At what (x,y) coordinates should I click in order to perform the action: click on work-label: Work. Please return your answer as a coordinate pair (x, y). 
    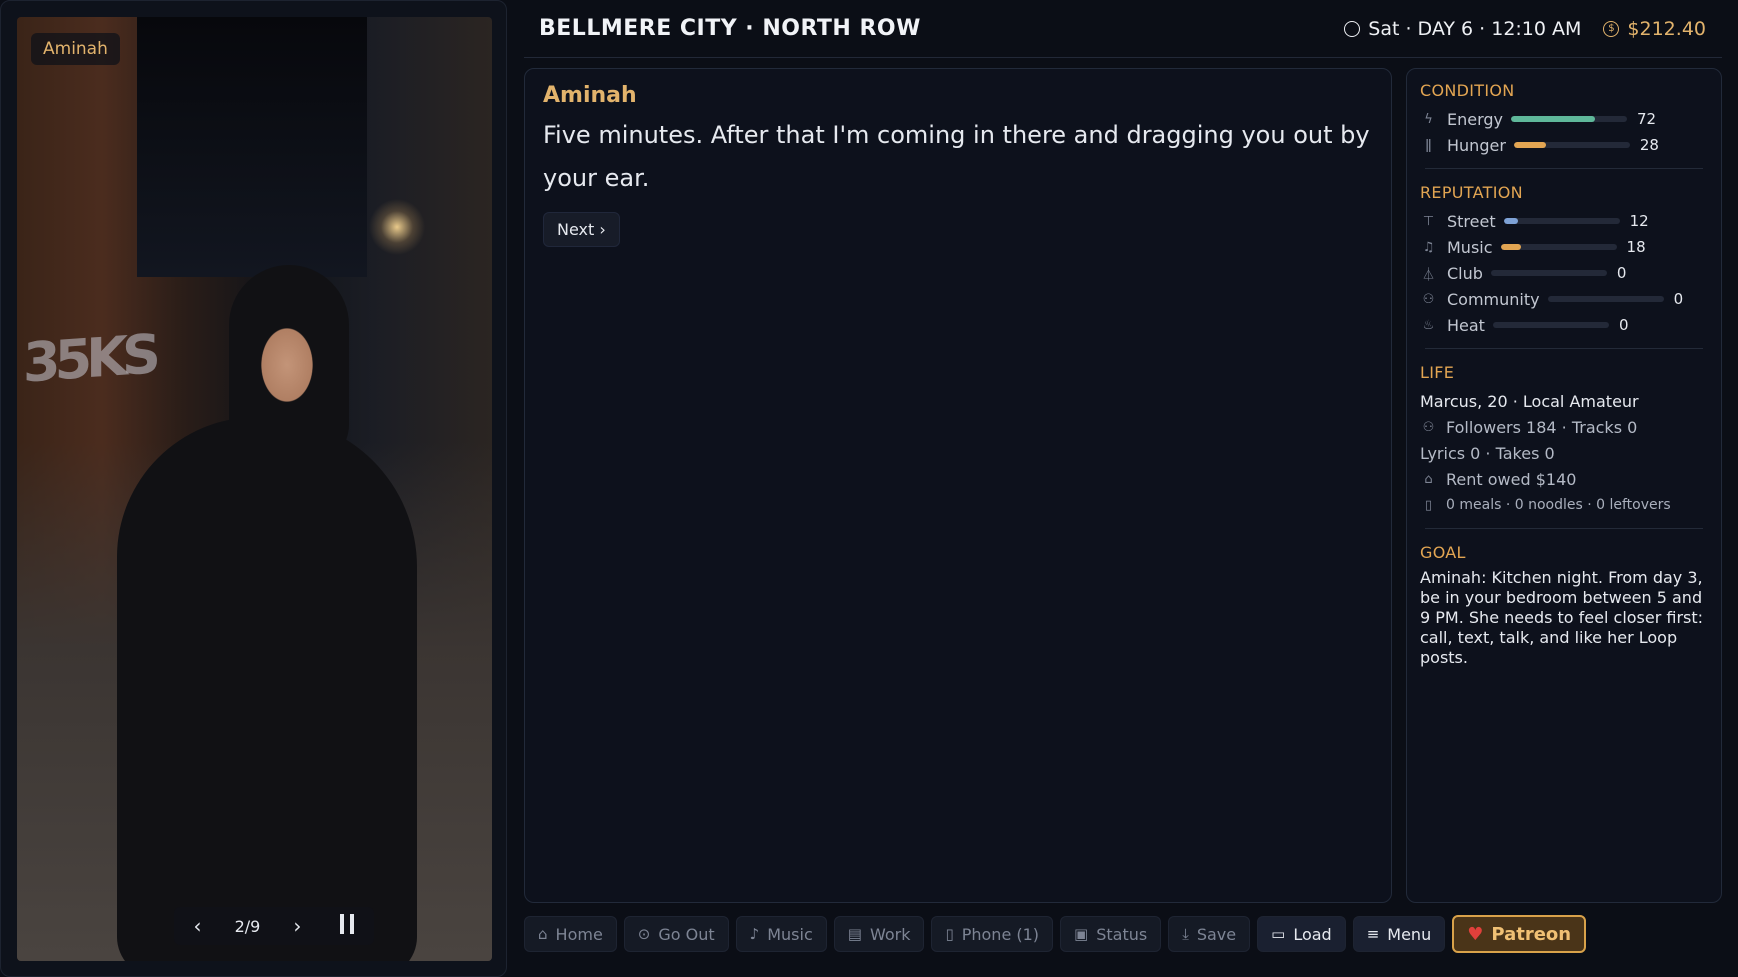
    Looking at the image, I should click on (890, 934).